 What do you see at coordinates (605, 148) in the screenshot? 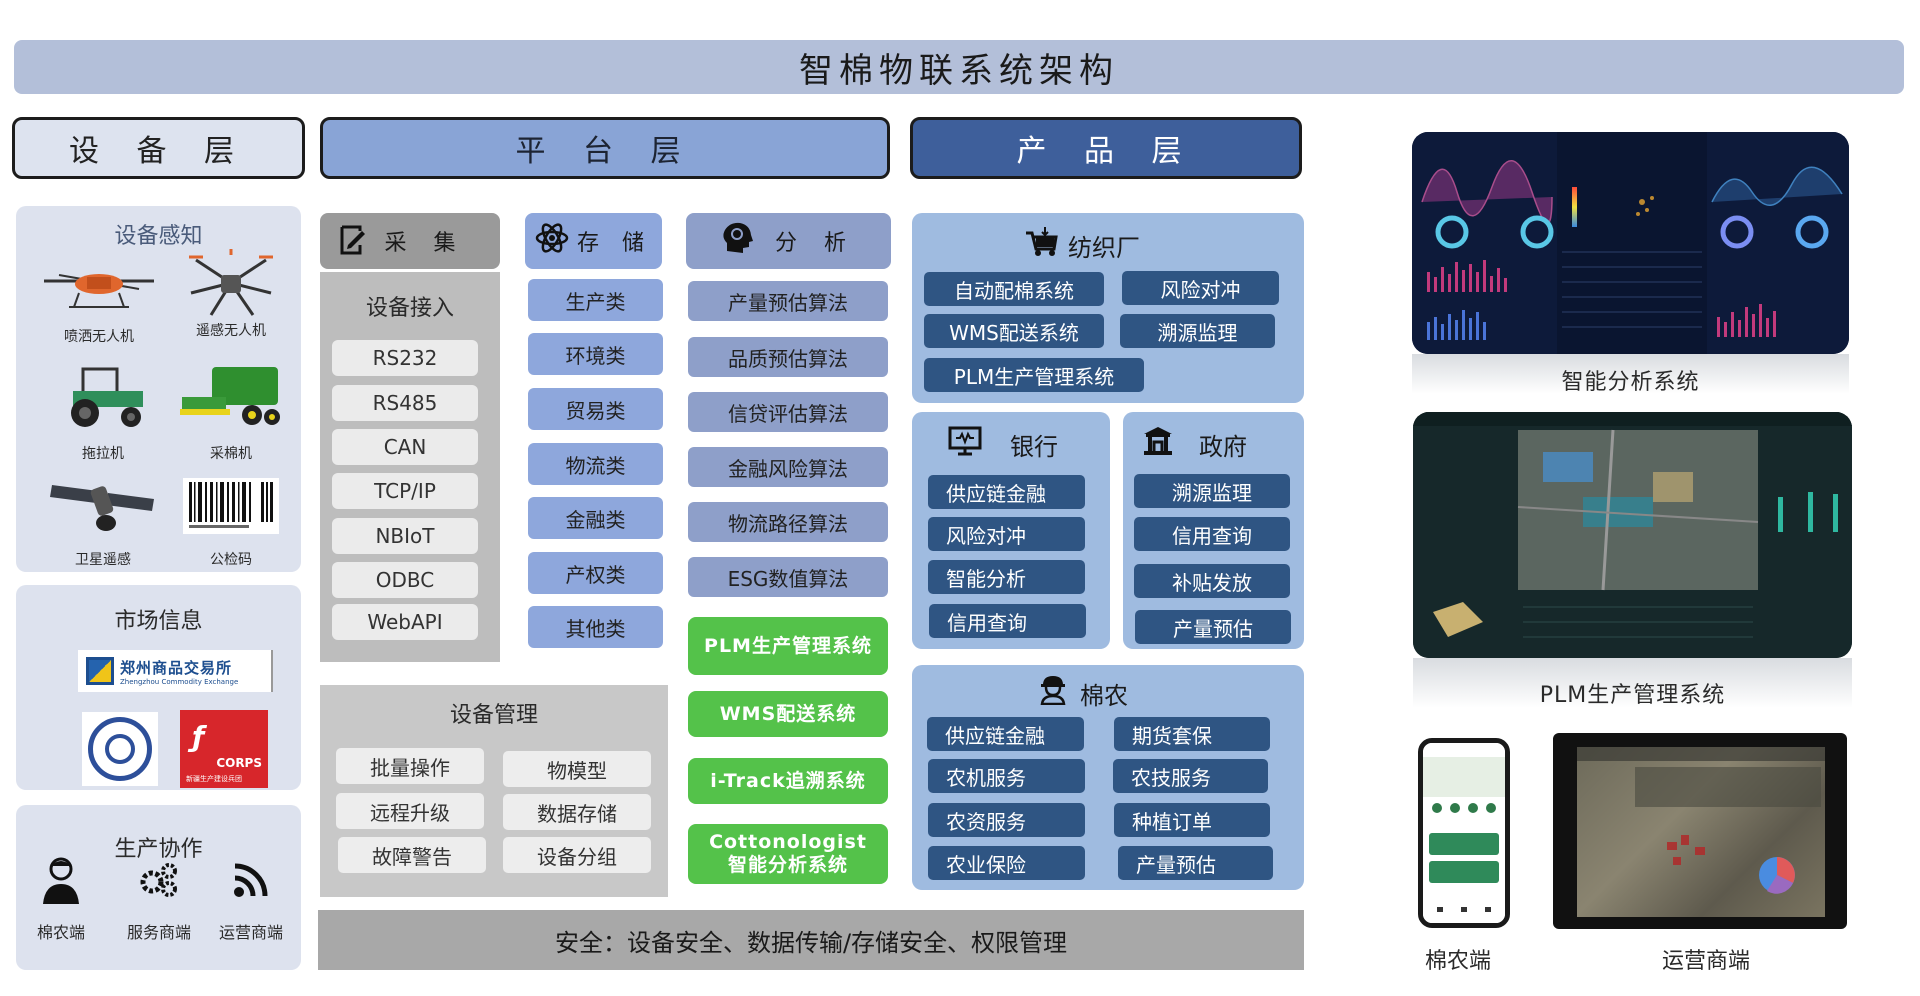
I see `platform-layer-header: 平 台 层` at bounding box center [605, 148].